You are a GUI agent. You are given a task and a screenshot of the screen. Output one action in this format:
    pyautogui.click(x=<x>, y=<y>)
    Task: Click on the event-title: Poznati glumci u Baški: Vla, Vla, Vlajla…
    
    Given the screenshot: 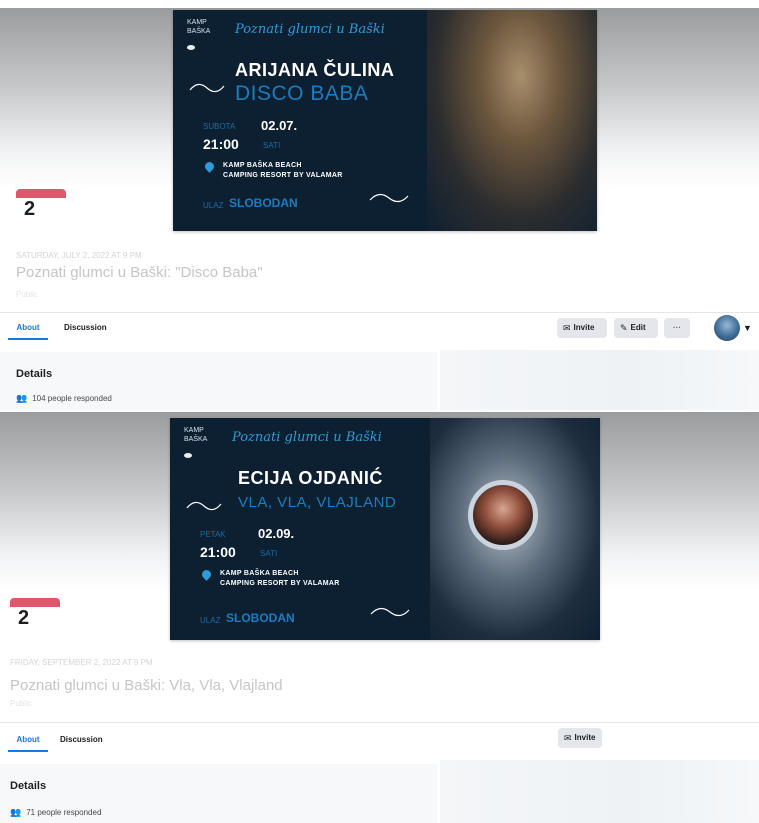 What is the action you would take?
    pyautogui.click(x=146, y=685)
    